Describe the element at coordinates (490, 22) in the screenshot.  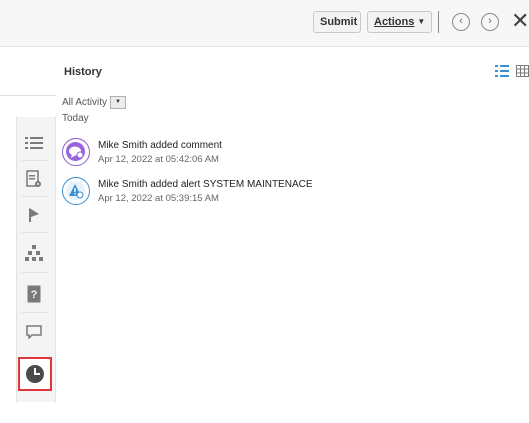
I see `circle-chevron-right-icon: ›` at that location.